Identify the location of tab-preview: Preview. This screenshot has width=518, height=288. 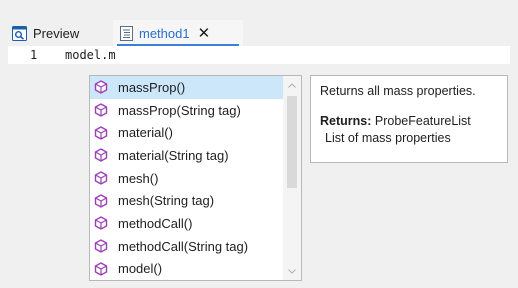
(57, 33).